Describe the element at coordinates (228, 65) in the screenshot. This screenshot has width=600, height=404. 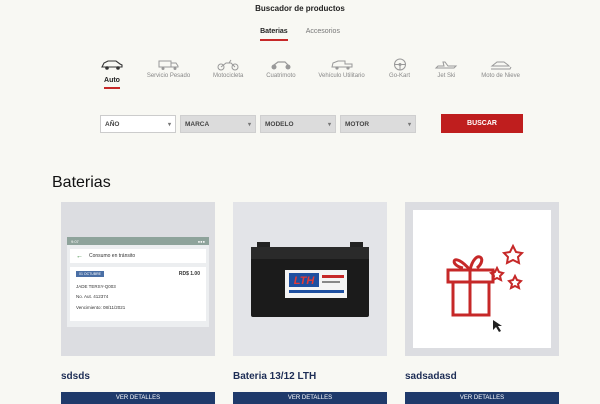
I see `motorcycle-icon` at that location.